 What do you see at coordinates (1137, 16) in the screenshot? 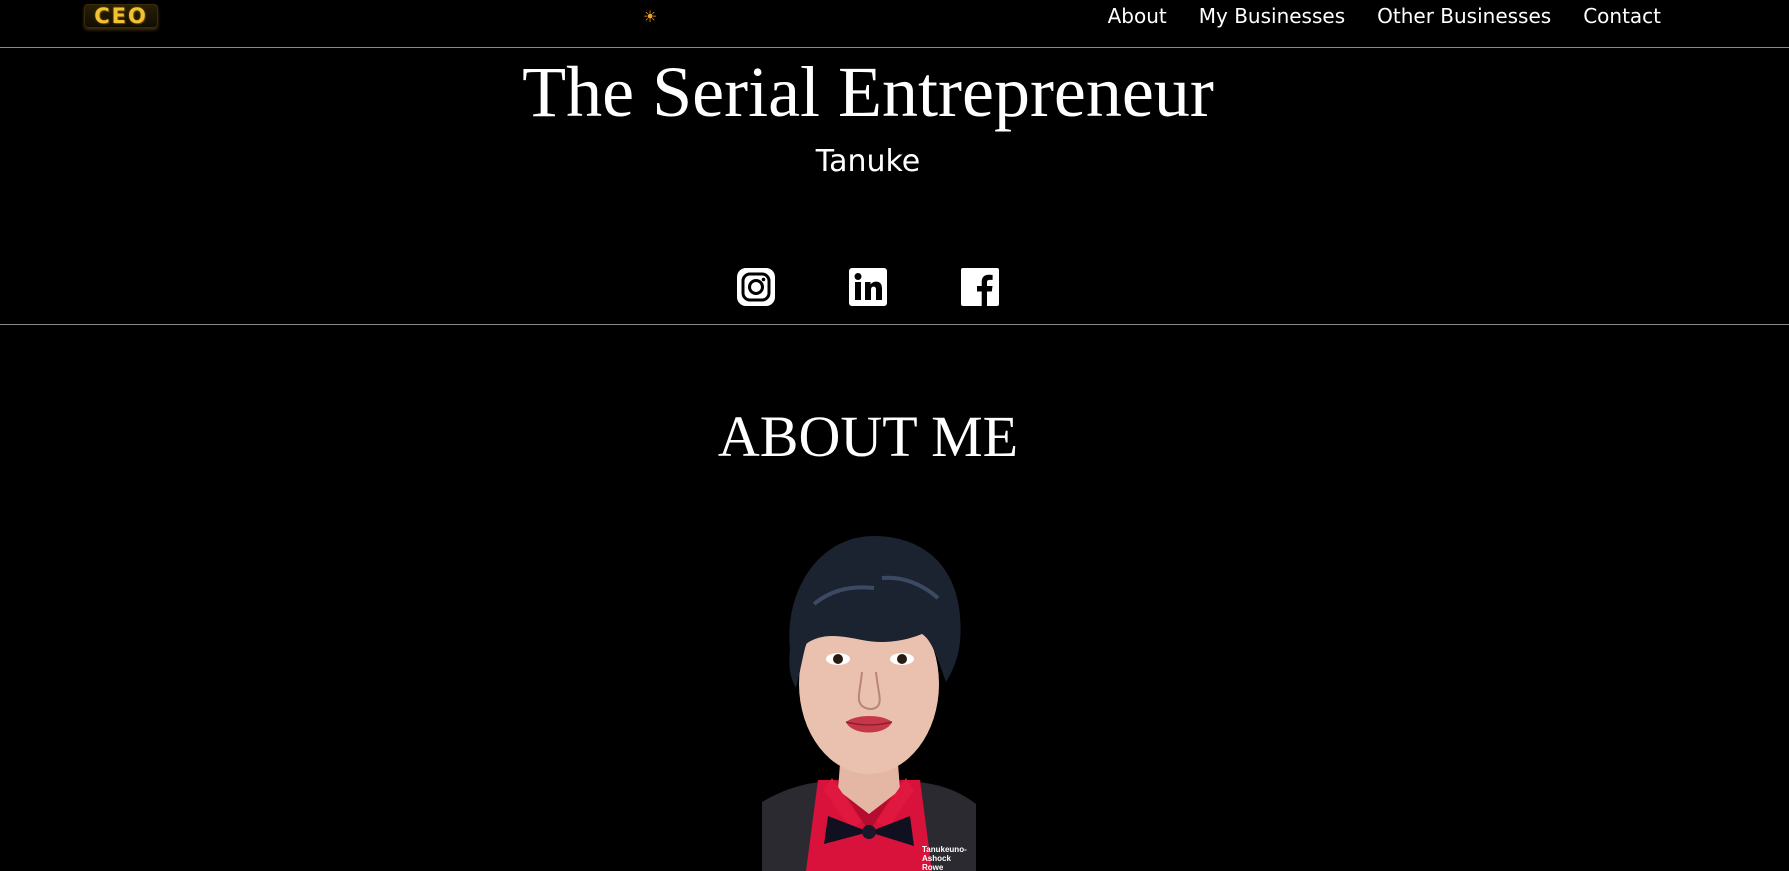
I see `nav-link-about: About` at bounding box center [1137, 16].